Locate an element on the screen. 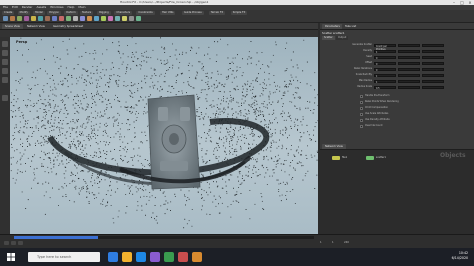 The width and height of the screenshot is (474, 266). tab-geometry-spreadsheet: Geometry Spreadsheet is located at coordinates (68, 26).